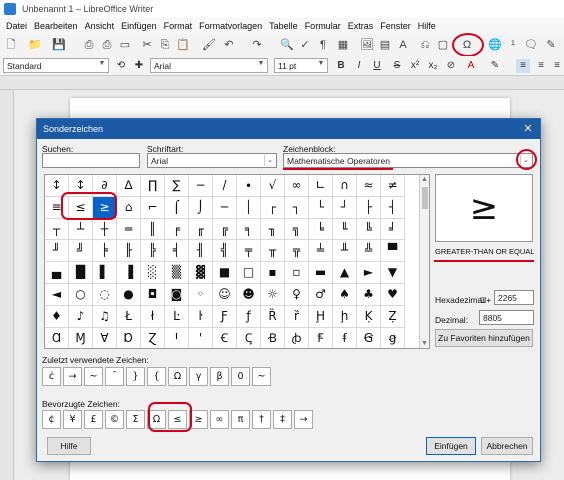 The width and height of the screenshot is (564, 480). I want to click on grid-character-cell: ╟, so click(129, 251).